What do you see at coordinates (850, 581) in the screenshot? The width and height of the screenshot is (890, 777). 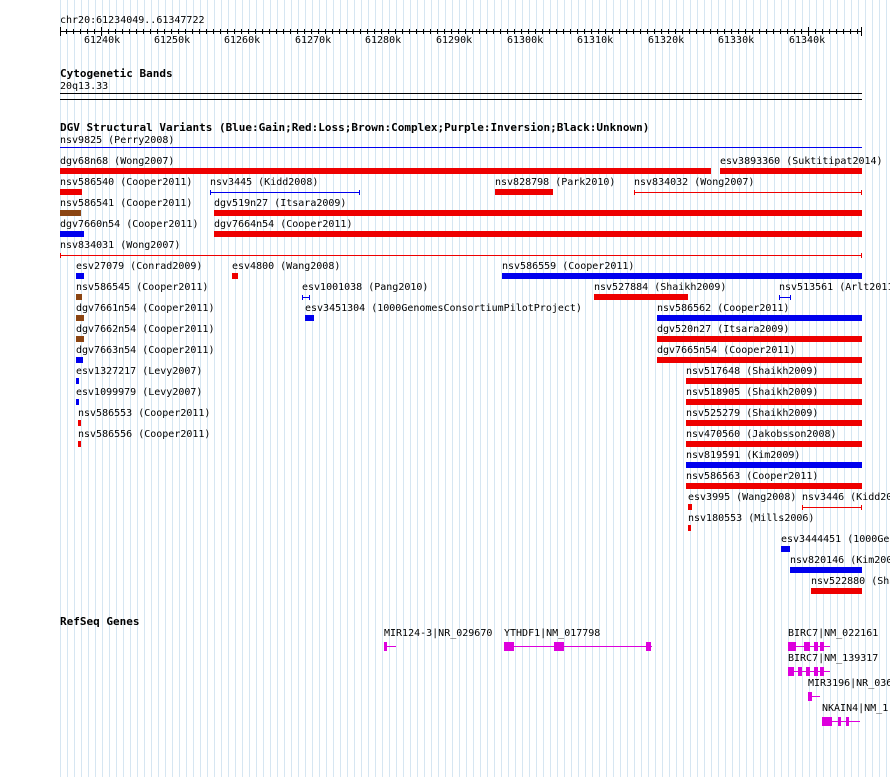 I see `dgv-variant-label: nsv522880 (Shaikh2009)` at bounding box center [850, 581].